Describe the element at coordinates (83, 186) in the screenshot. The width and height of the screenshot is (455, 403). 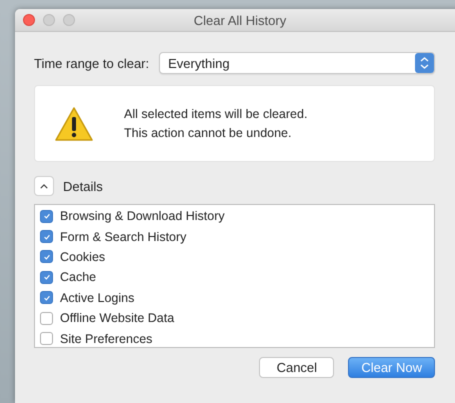
I see `details-label: Details` at that location.